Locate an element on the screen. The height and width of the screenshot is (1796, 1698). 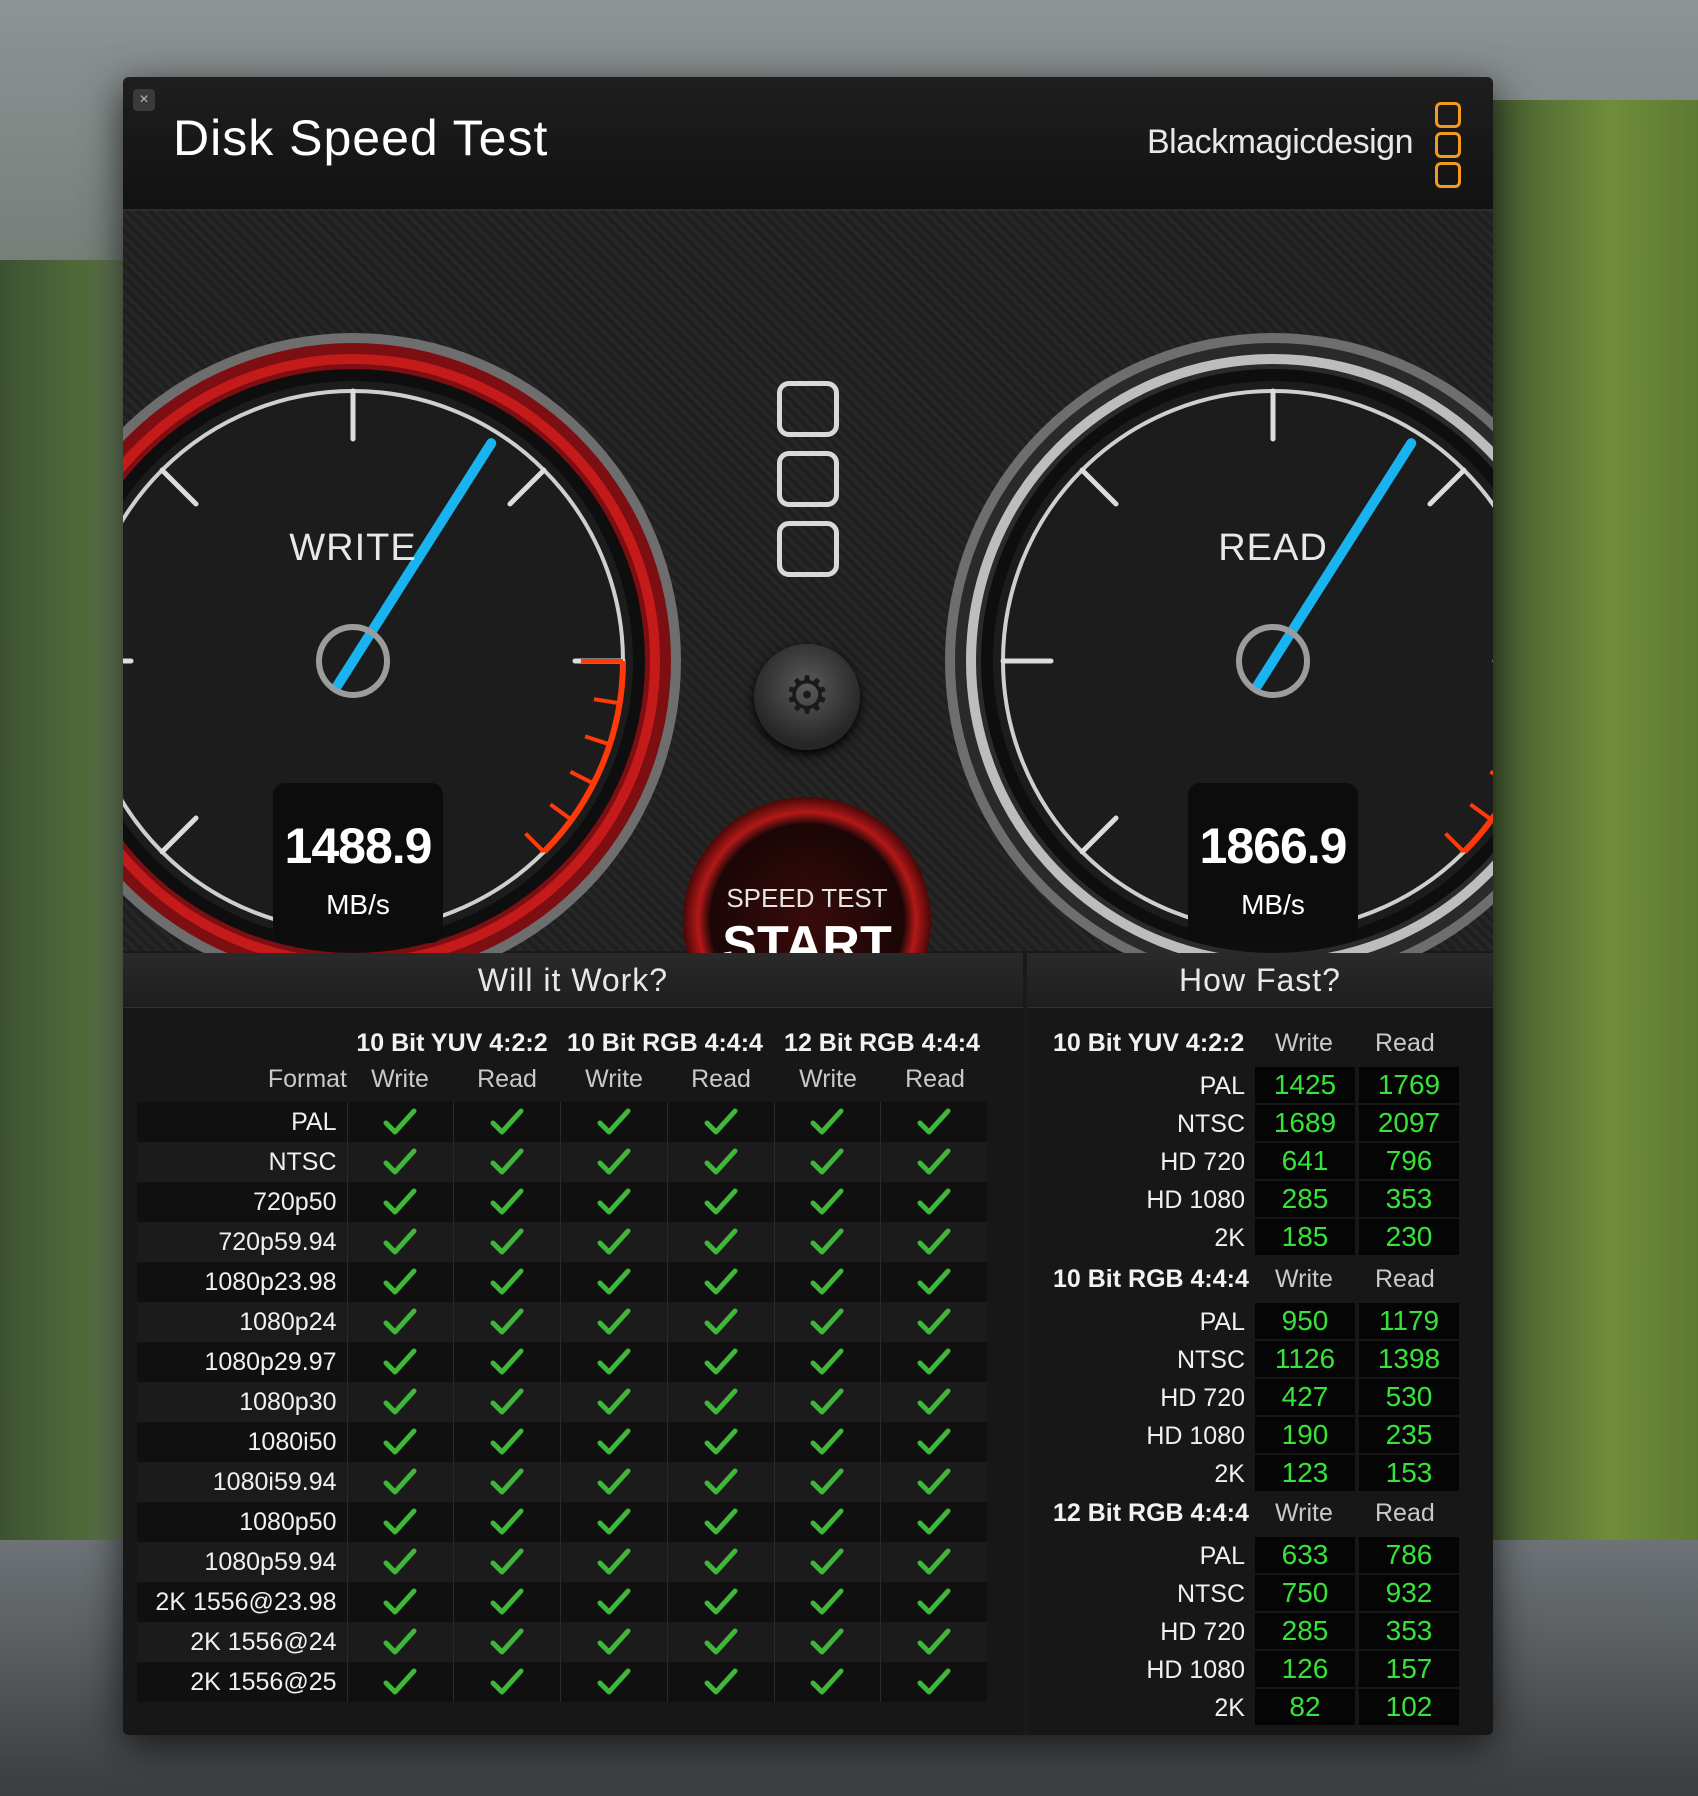
format-label: 1080p29.97 is located at coordinates (270, 1362).